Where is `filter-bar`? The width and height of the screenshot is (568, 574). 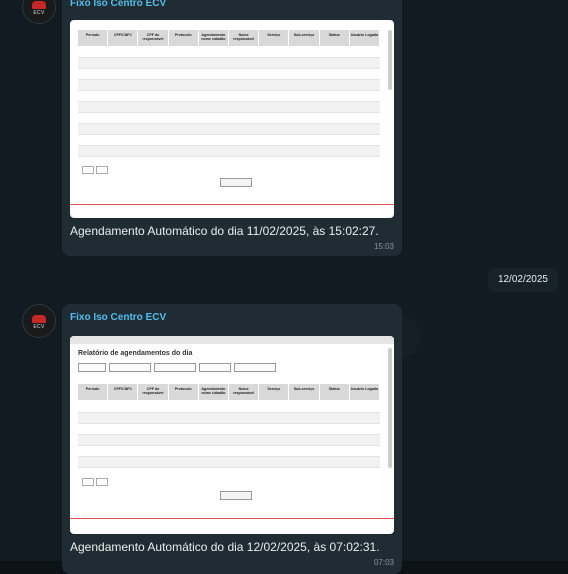
filter-bar is located at coordinates (177, 367).